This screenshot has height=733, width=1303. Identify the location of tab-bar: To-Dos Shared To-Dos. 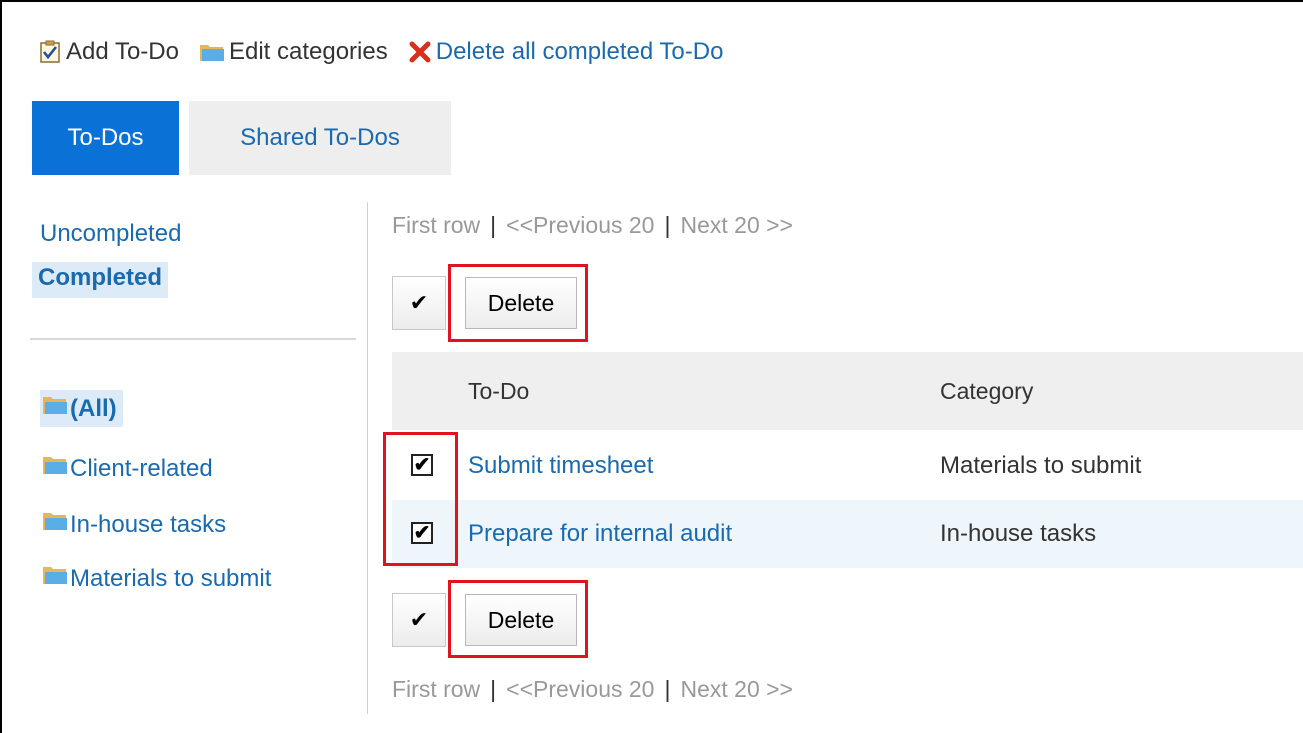
(241, 138).